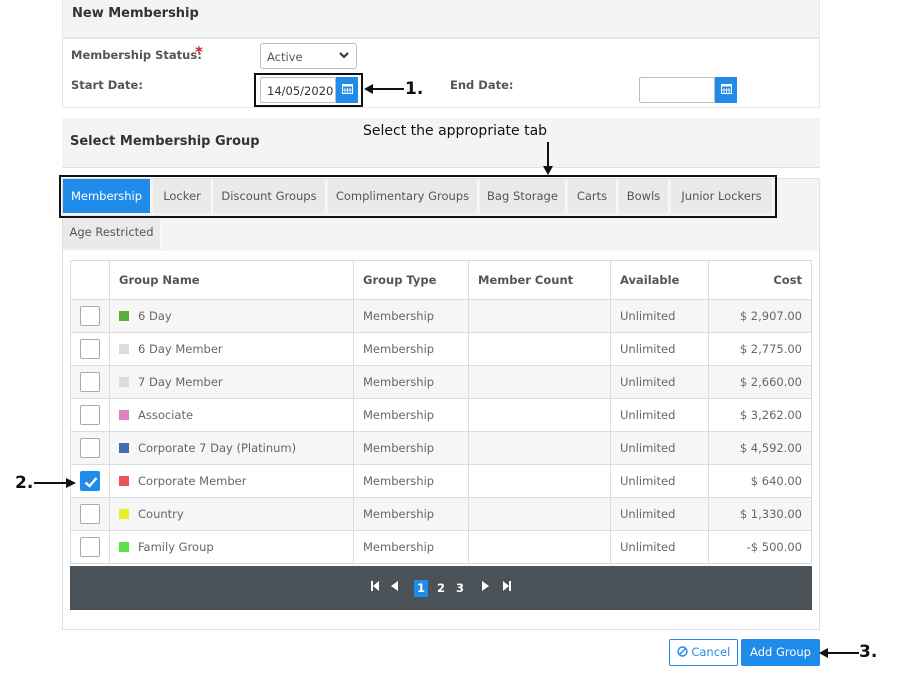 This screenshot has height=681, width=897. Describe the element at coordinates (231, 382) in the screenshot. I see `group-name-cell: 7 Day Member` at that location.